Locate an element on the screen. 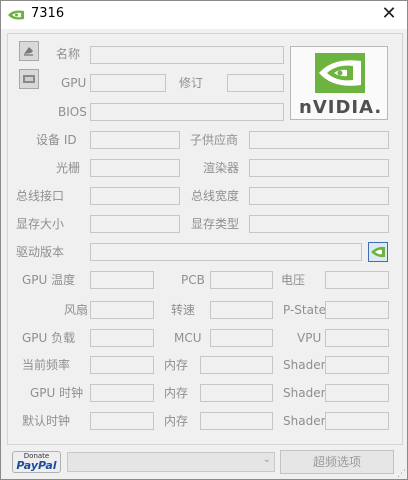 This screenshot has height=480, width=408. gpu-screenshot-icon is located at coordinates (29, 51).